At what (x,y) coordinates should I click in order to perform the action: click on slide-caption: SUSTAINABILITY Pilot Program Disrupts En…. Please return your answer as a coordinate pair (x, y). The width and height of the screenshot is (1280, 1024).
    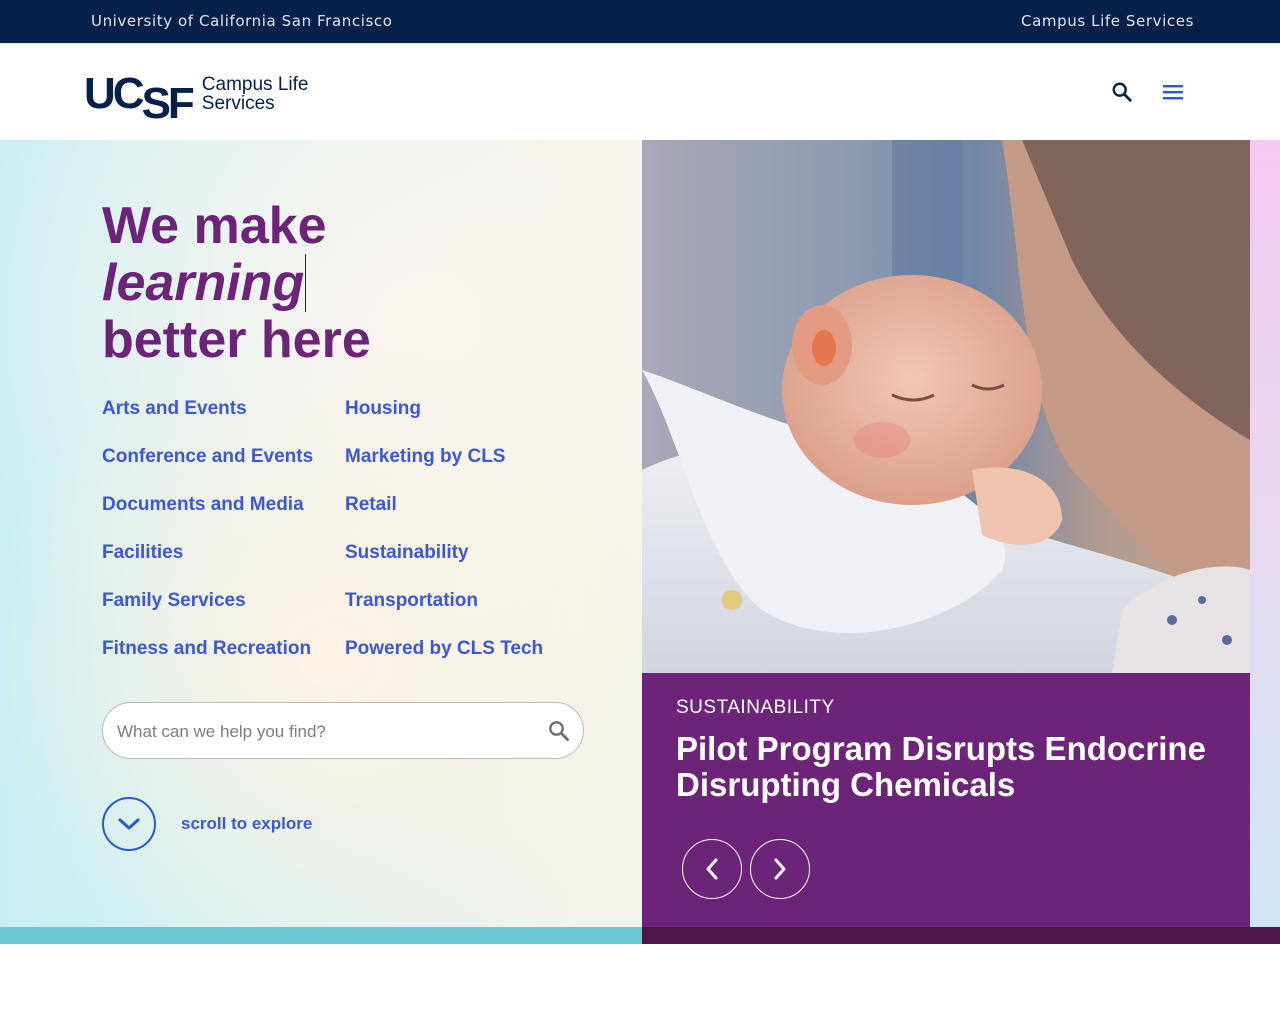
    Looking at the image, I should click on (946, 800).